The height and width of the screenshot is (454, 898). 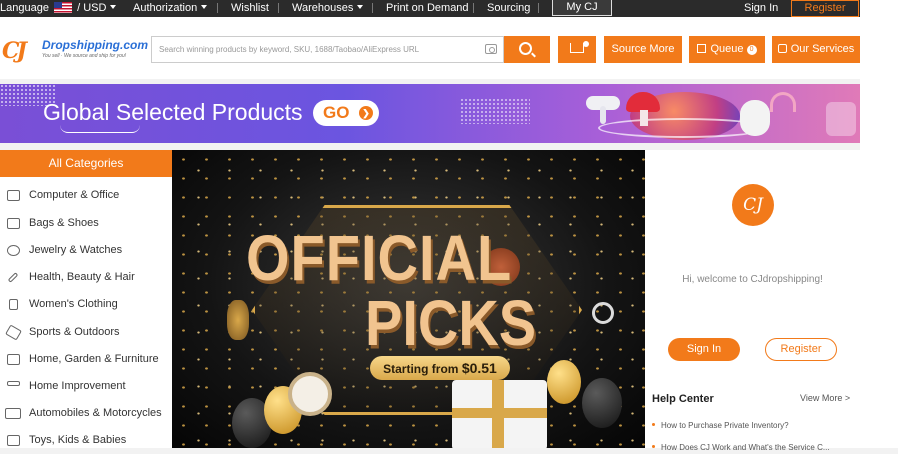 What do you see at coordinates (86, 163) in the screenshot?
I see `all-categories-header: All Categories` at bounding box center [86, 163].